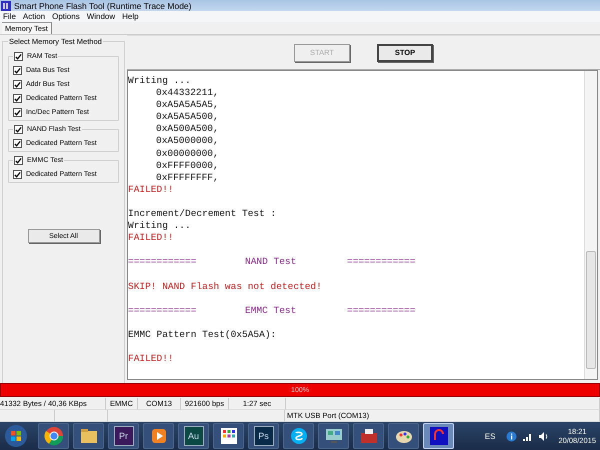  I want to click on window-title: Smart Phone Flash Tool (Runtime Trace Mode), so click(103, 5).